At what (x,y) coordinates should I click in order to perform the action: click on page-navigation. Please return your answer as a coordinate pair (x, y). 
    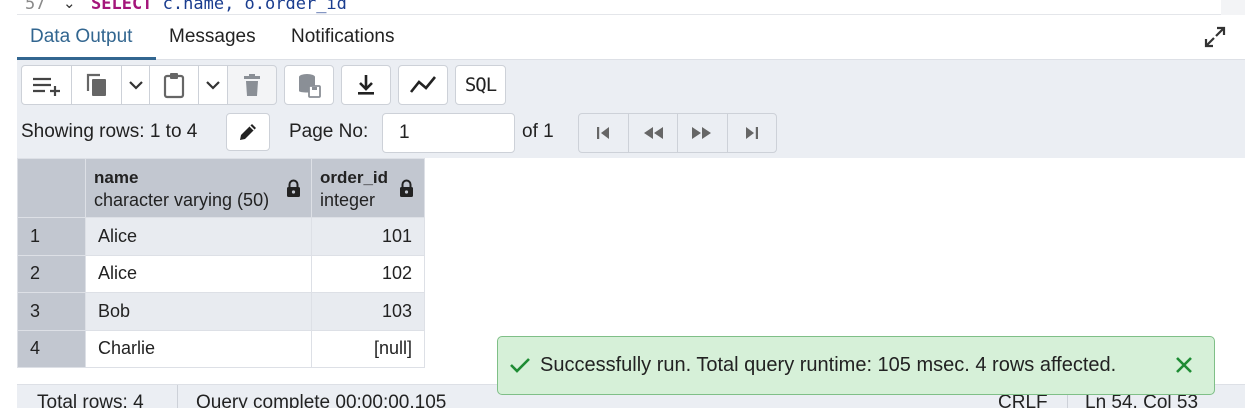
    Looking at the image, I should click on (677, 133).